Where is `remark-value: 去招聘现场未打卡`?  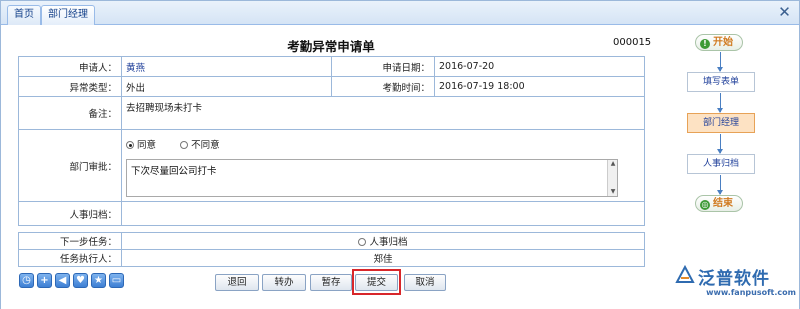
remark-value: 去招聘现场未打卡 is located at coordinates (383, 113).